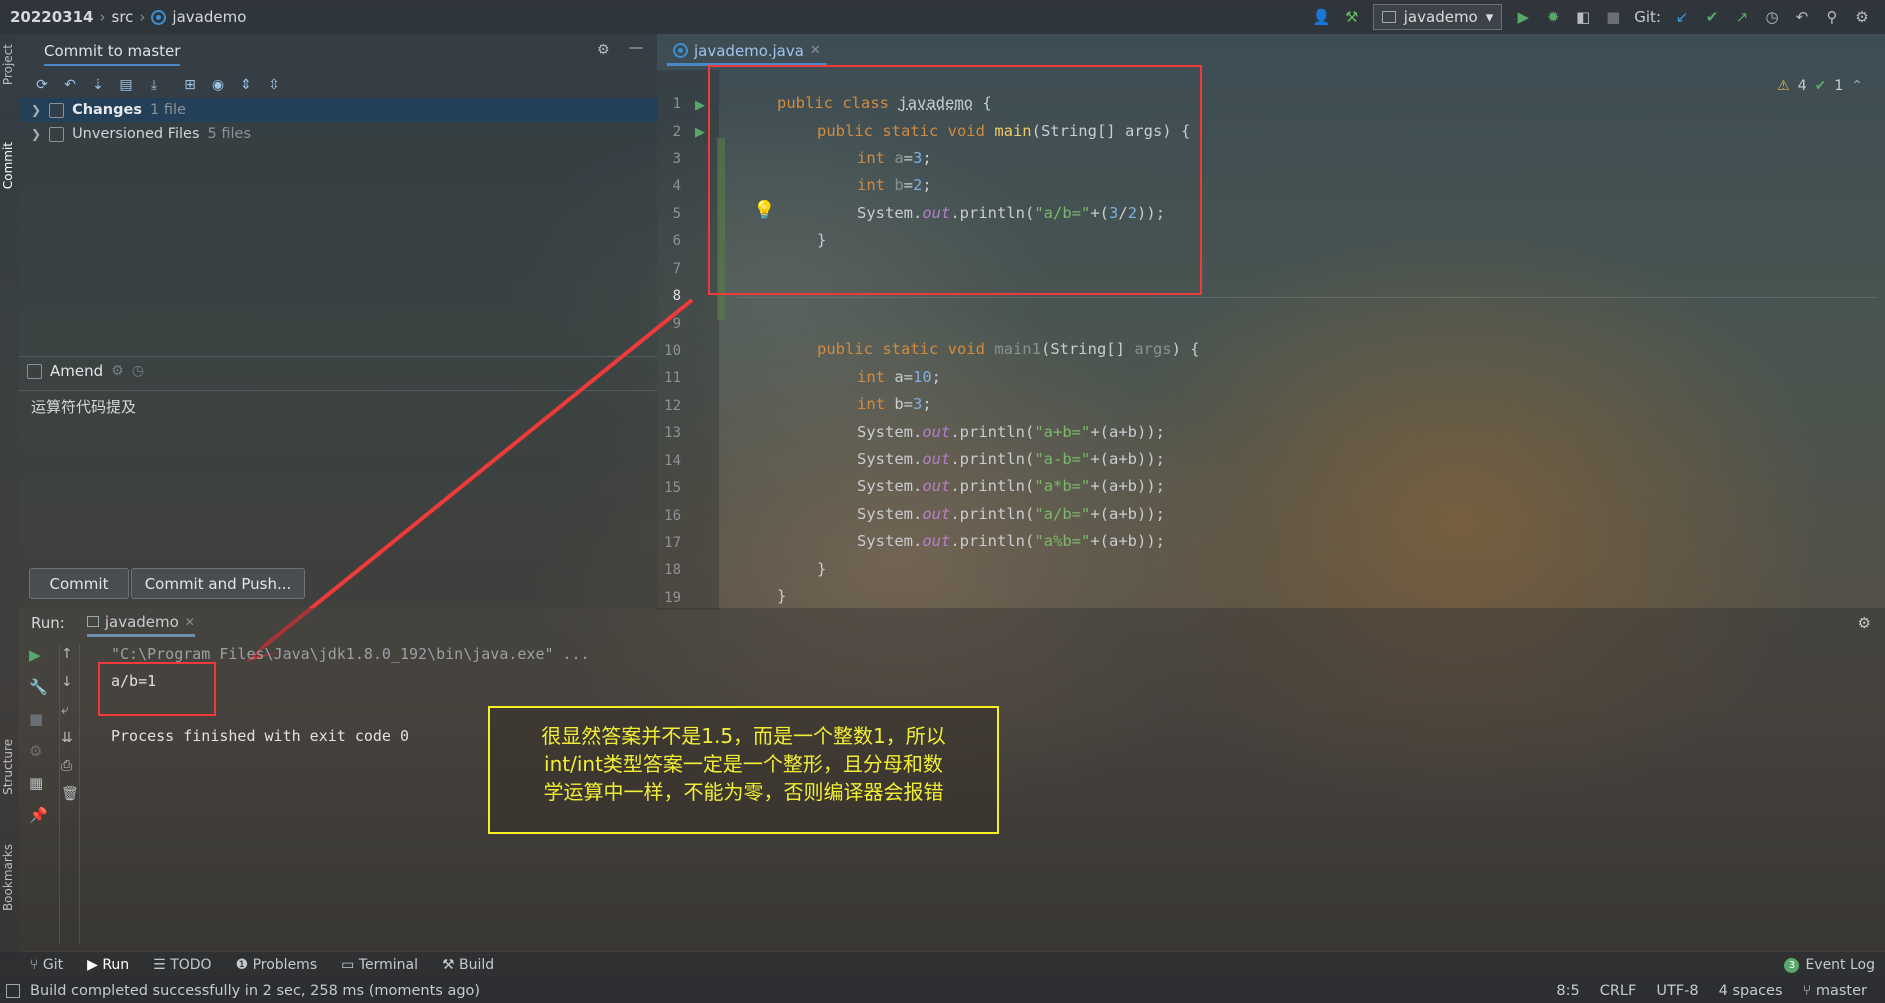 This screenshot has width=1885, height=1003. I want to click on git-push-icon: ↗, so click(1742, 17).